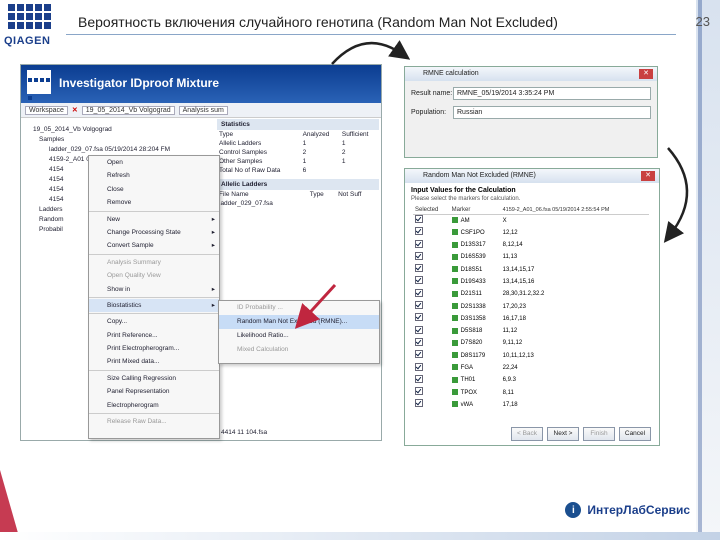 Image resolution: width=720 pixels, height=540 pixels. What do you see at coordinates (531, 233) in the screenshot?
I see `table-row: CSF1PO 12,12` at bounding box center [531, 233].